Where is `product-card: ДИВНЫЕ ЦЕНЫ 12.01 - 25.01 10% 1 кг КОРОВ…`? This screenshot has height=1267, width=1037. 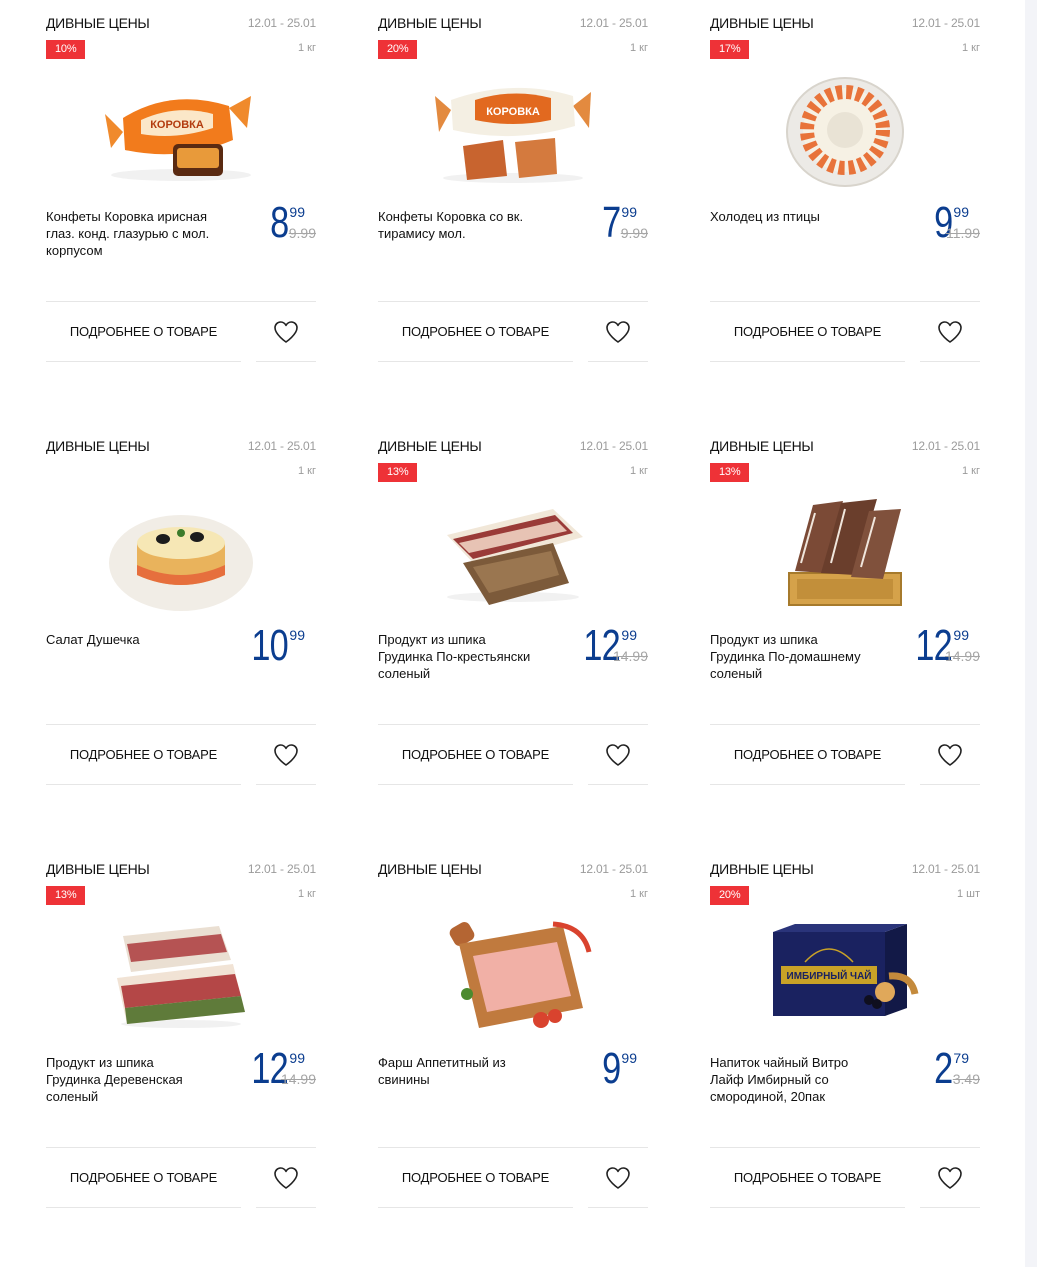 product-card: ДИВНЫЕ ЦЕНЫ 12.01 - 25.01 10% 1 кг КОРОВ… is located at coordinates (181, 181).